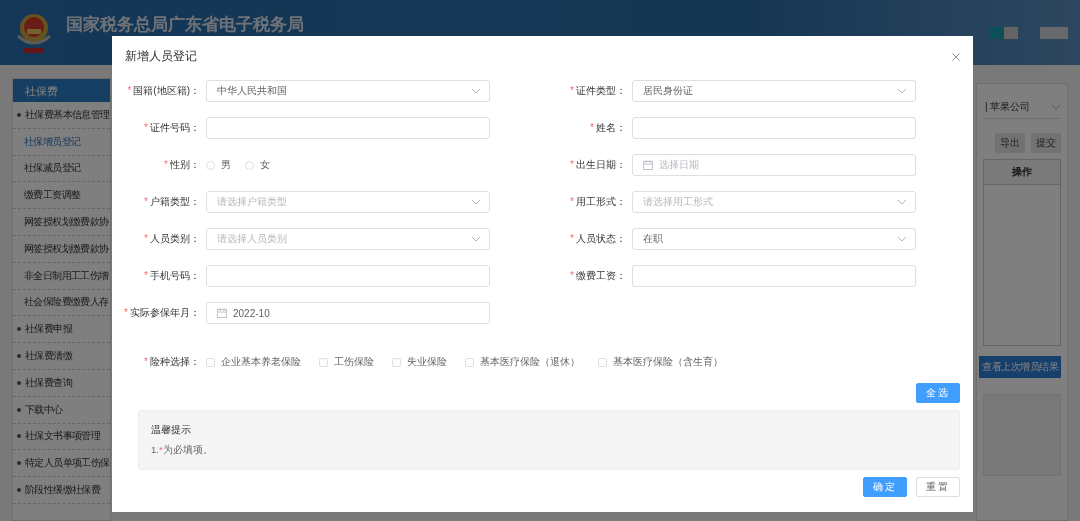 The height and width of the screenshot is (521, 1080). What do you see at coordinates (172, 202) in the screenshot?
I see `field-label: * 户籍类型：` at bounding box center [172, 202].